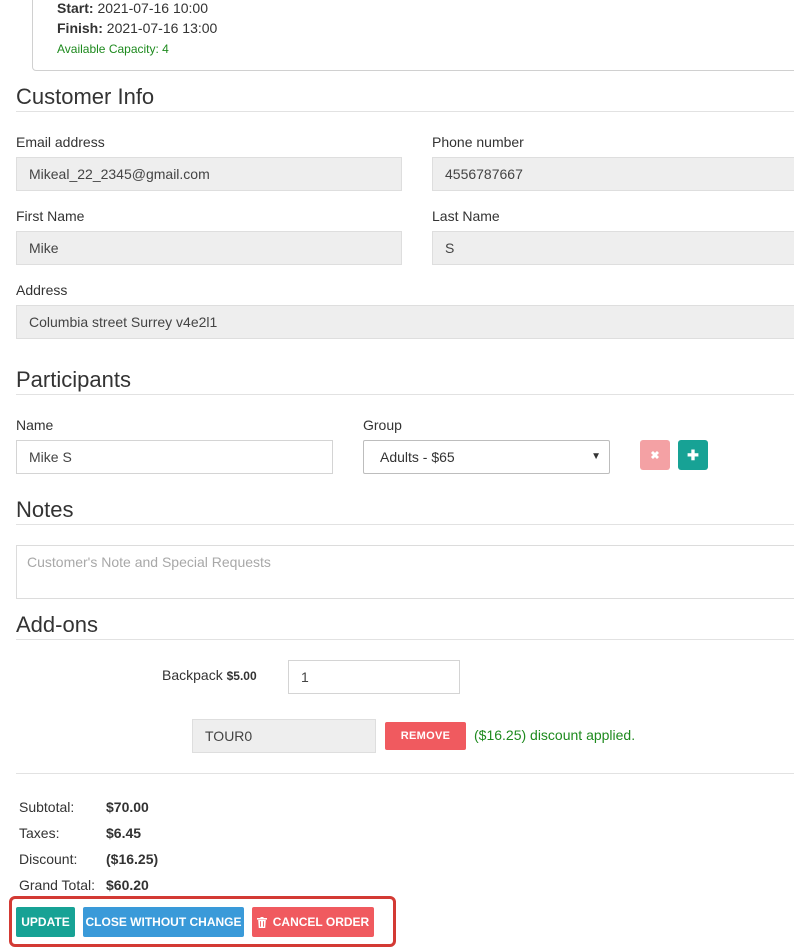 The image size is (794, 949). What do you see at coordinates (39, 833) in the screenshot?
I see `taxes-label: Taxes:` at bounding box center [39, 833].